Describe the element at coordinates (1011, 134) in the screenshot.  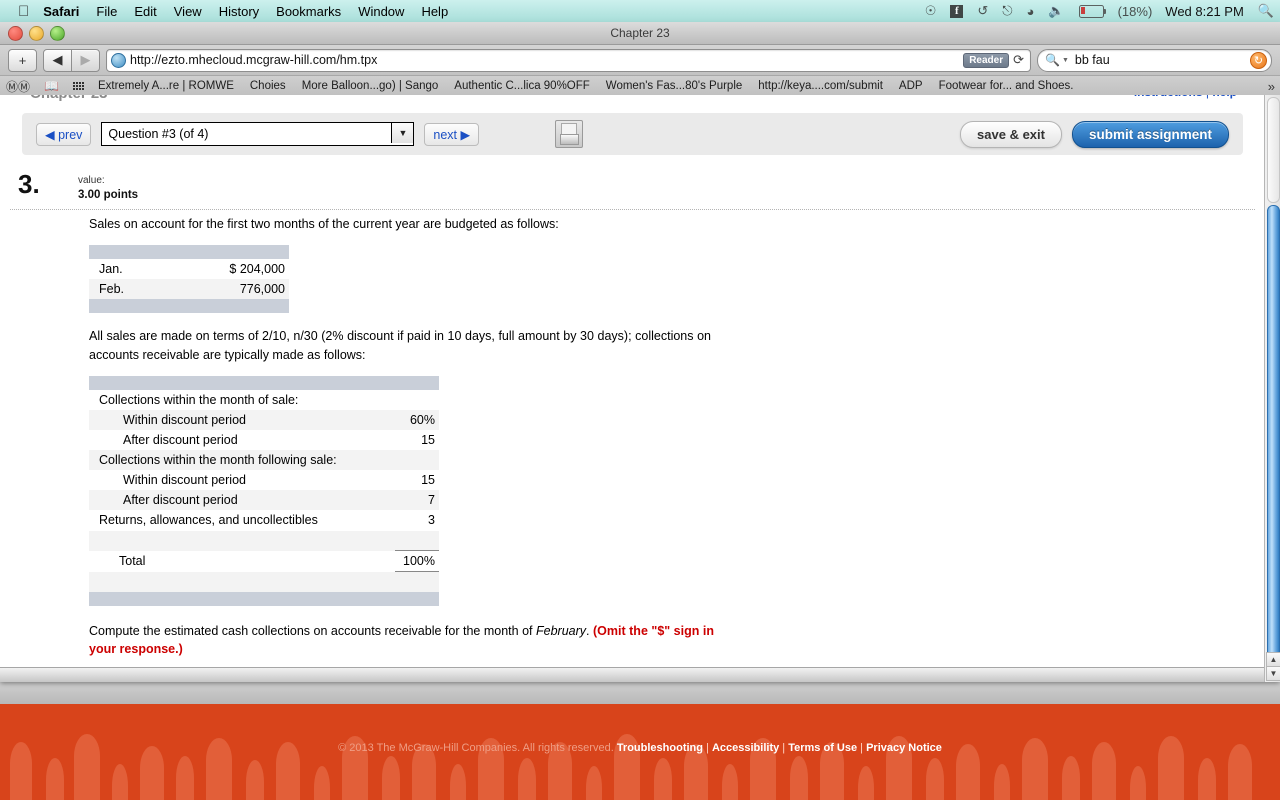
I see `save-and-exit-button: save & exit` at that location.